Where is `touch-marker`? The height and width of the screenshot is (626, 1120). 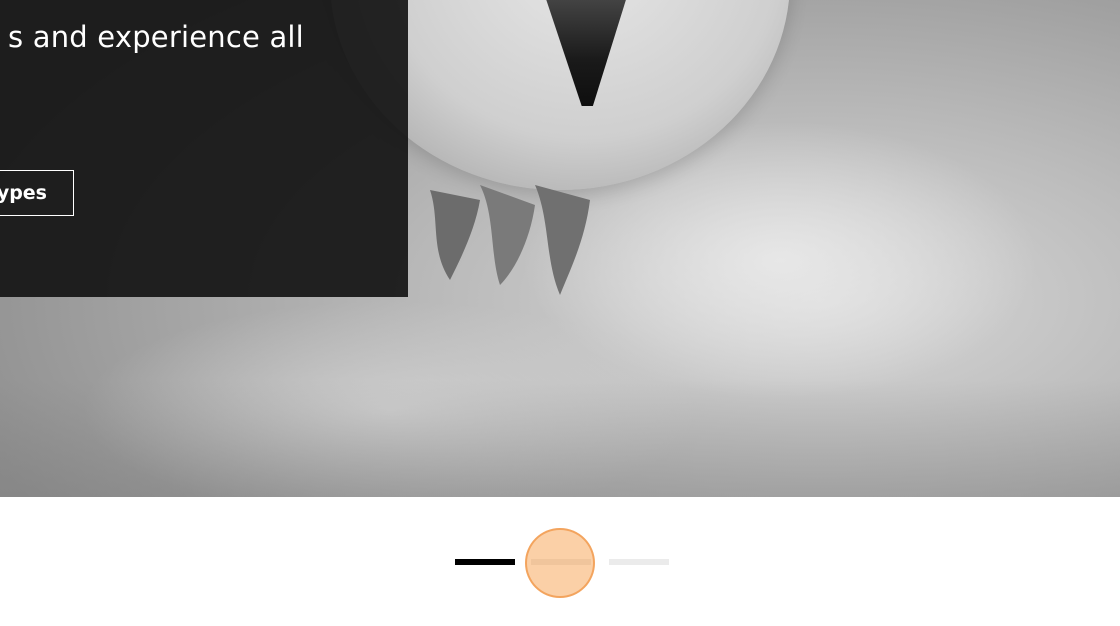
touch-marker is located at coordinates (560, 563).